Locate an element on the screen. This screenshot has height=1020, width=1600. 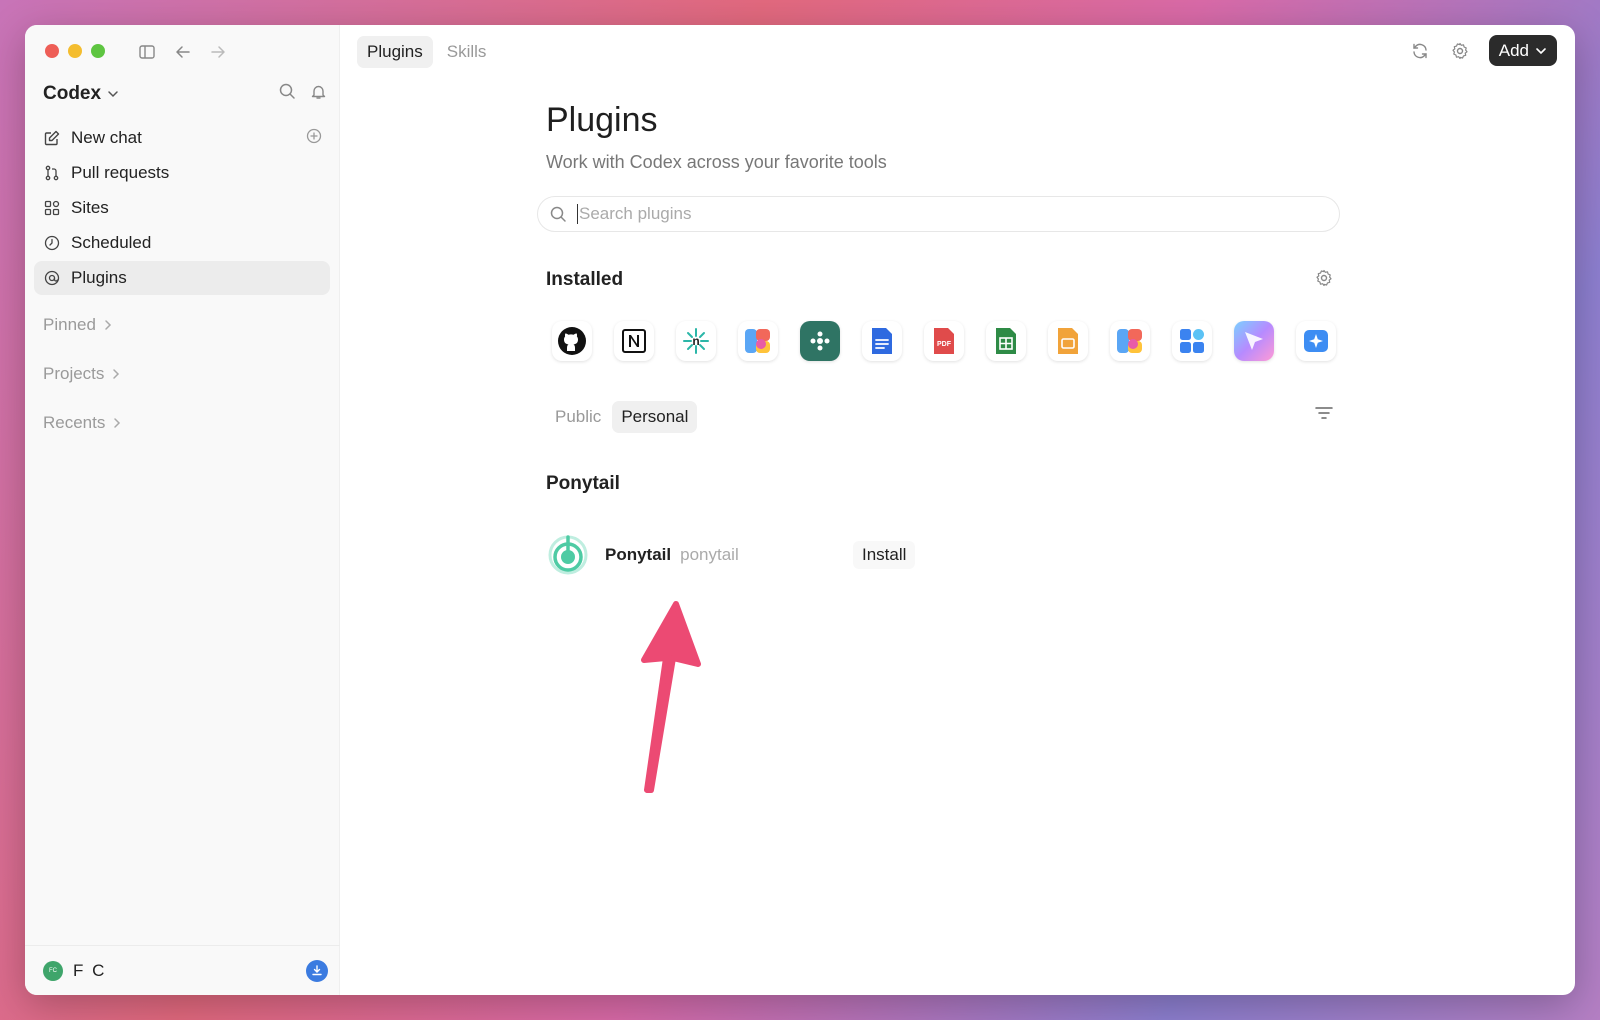
top-tabs: Plugins Skills is located at coordinates (426, 52).